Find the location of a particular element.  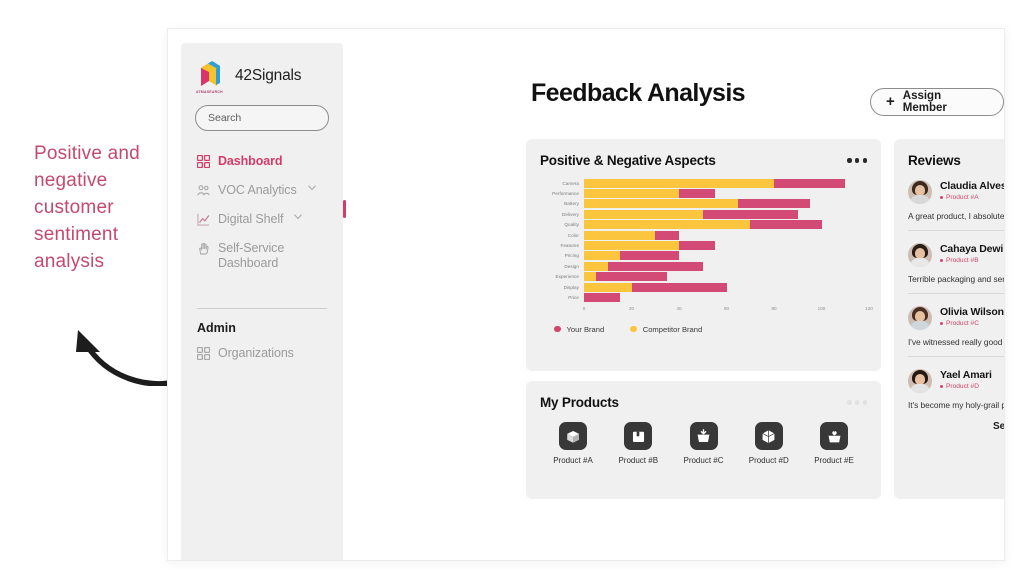

product-item: Product #E is located at coordinates (834, 443).